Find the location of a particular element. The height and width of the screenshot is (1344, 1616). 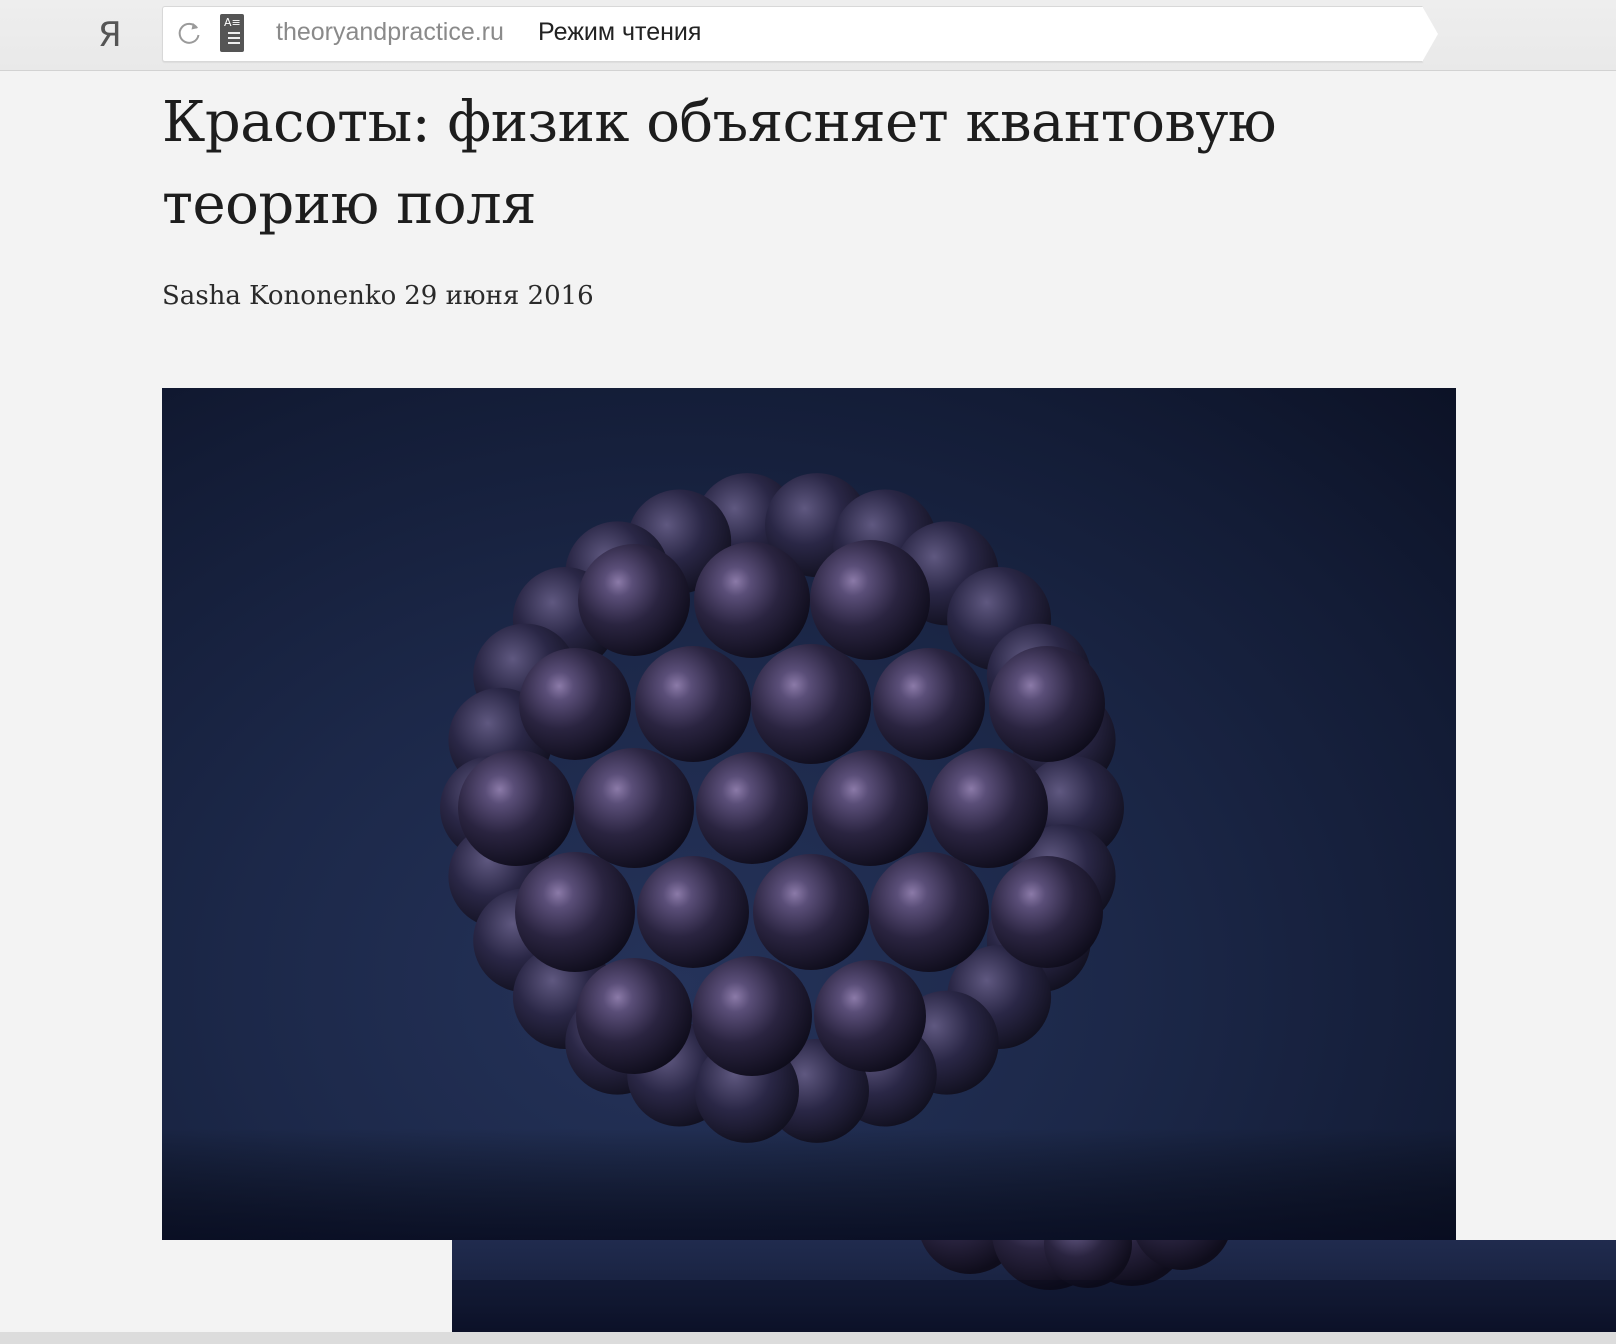

reload-icon is located at coordinates (189, 33).